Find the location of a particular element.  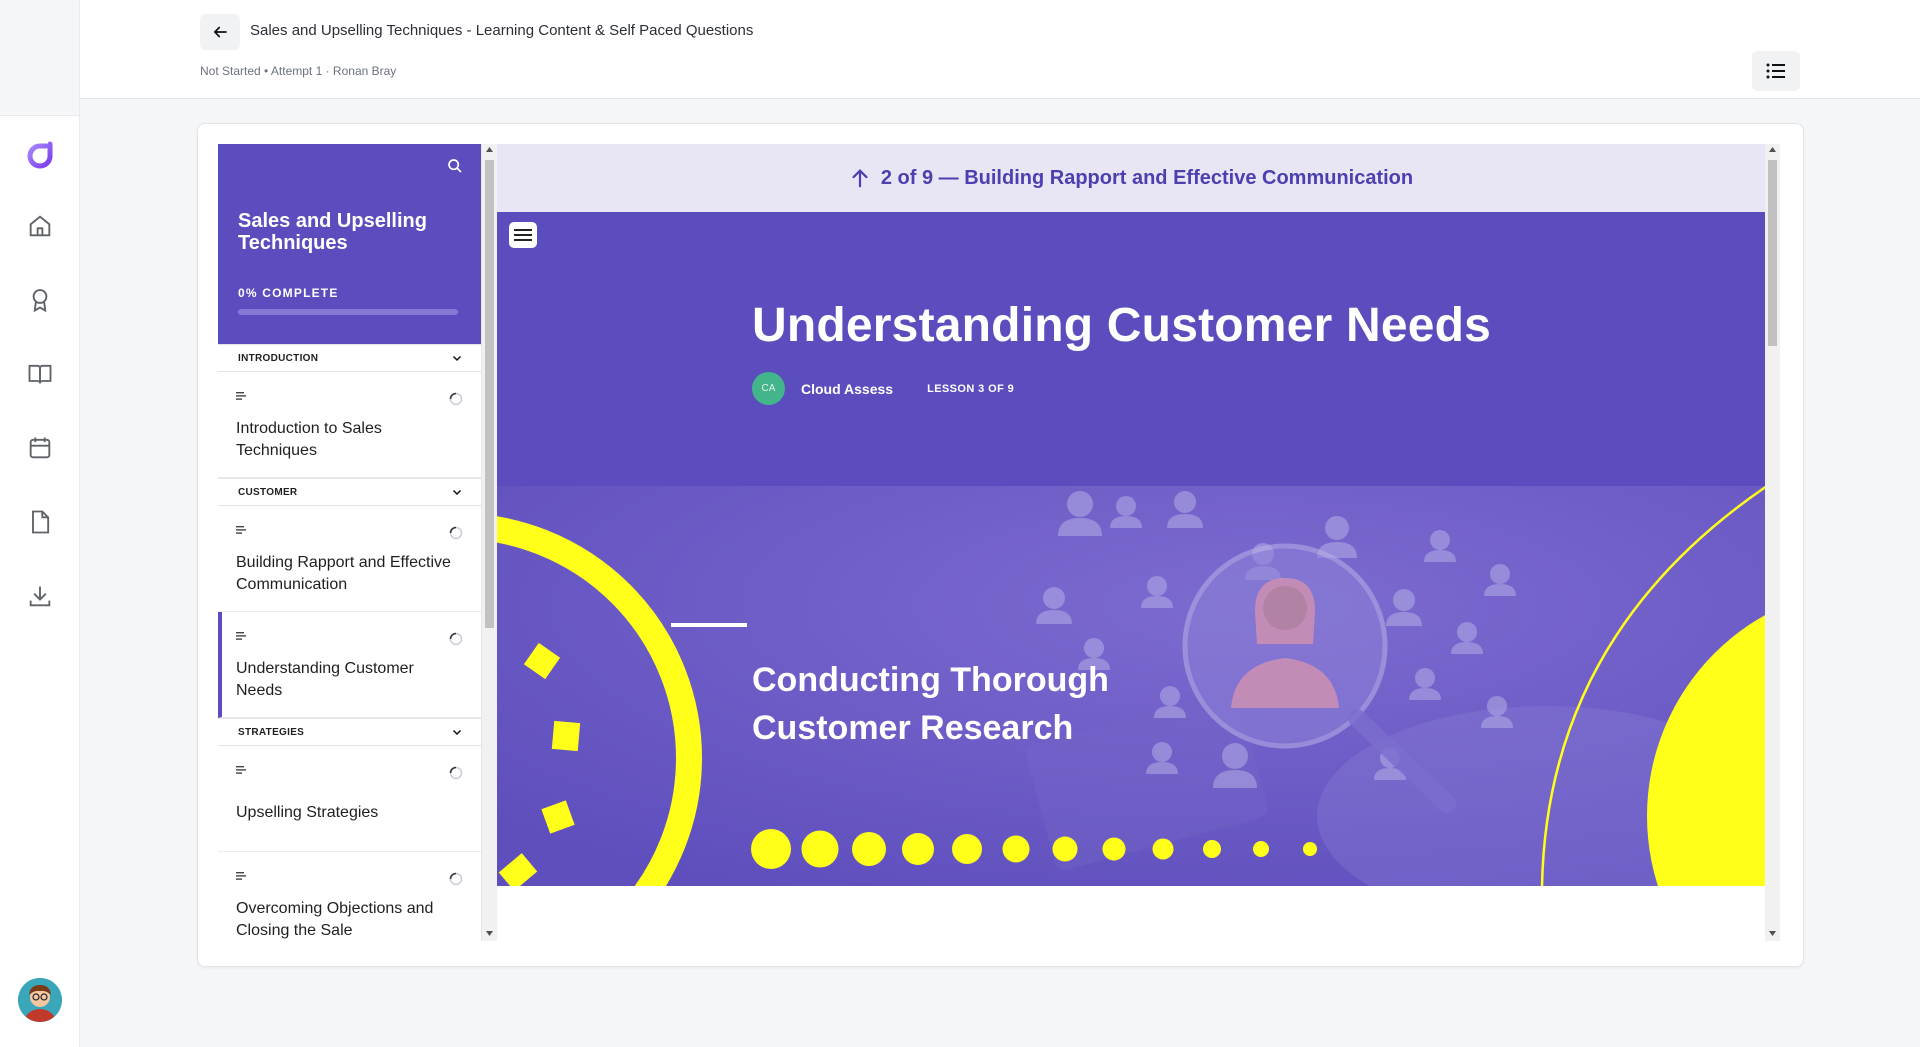

lesson-title: Upselling Strategies is located at coordinates (307, 812).